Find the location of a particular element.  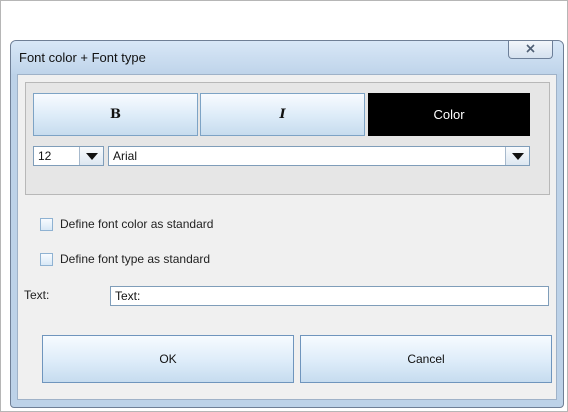

color-button: Color is located at coordinates (449, 114).